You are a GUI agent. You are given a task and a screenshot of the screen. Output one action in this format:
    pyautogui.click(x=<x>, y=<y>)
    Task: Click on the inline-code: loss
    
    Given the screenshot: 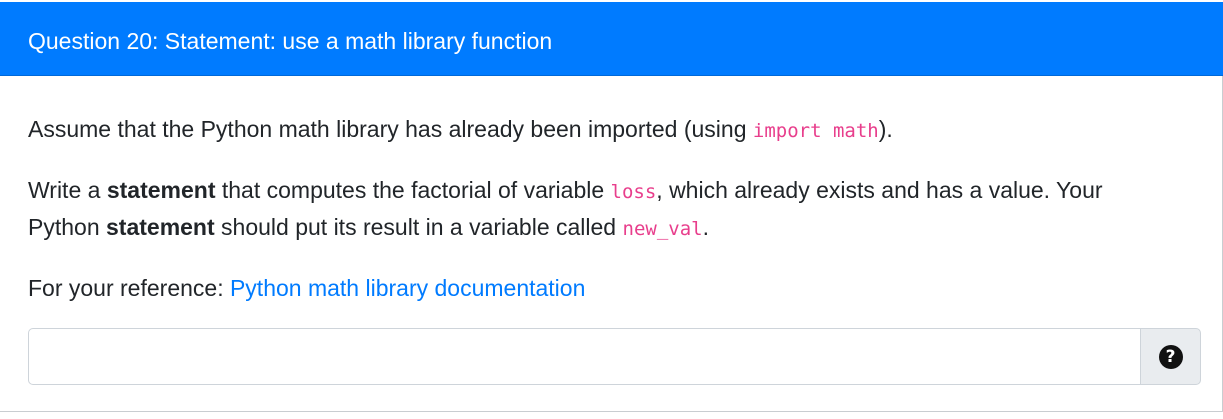 What is the action you would take?
    pyautogui.click(x=633, y=192)
    